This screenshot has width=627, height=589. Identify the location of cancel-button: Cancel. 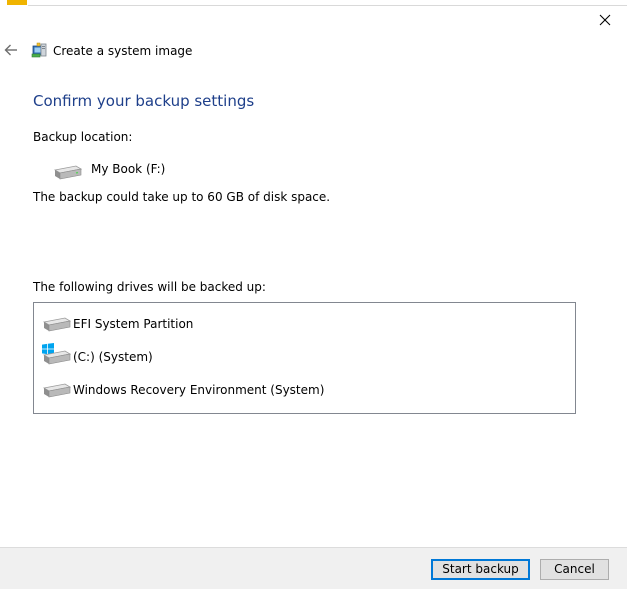
(574, 569).